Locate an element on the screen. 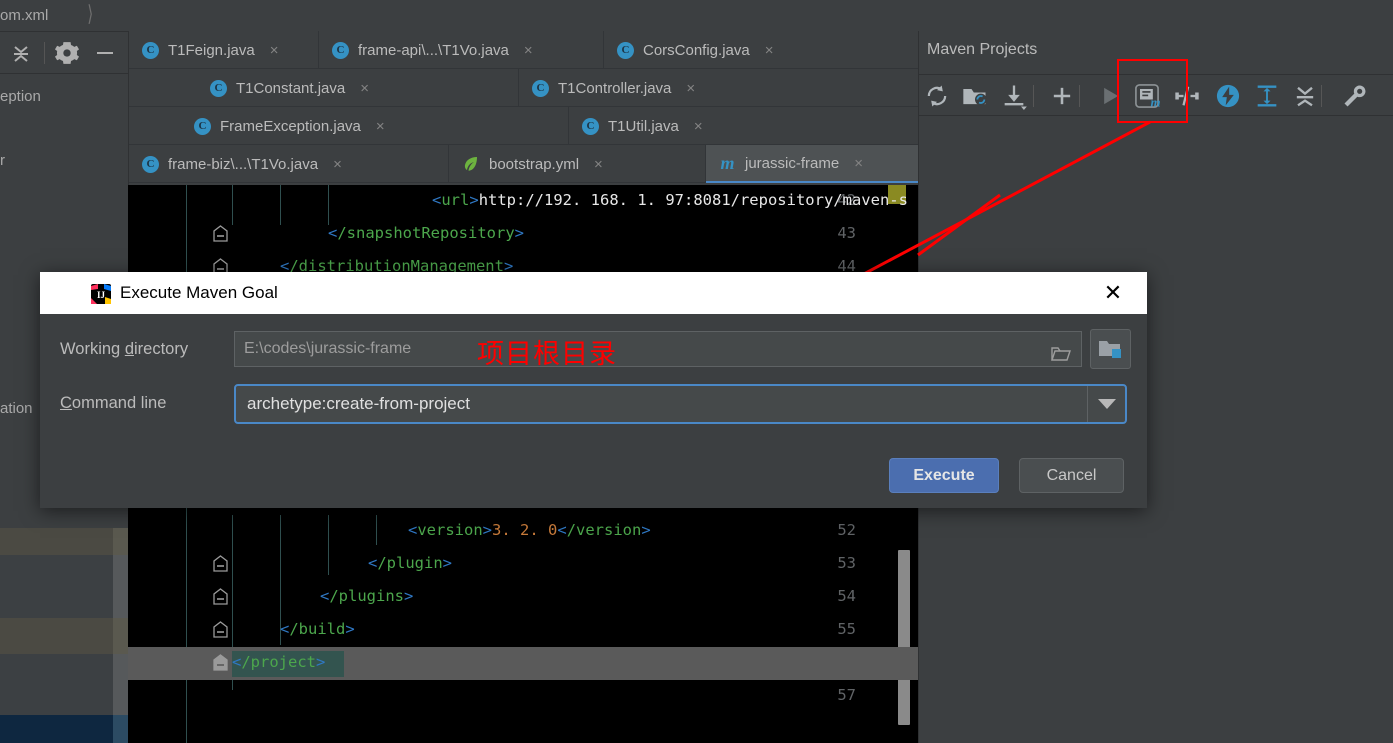 The image size is (1393, 743). intellij-idea-icon: IJ is located at coordinates (101, 294).